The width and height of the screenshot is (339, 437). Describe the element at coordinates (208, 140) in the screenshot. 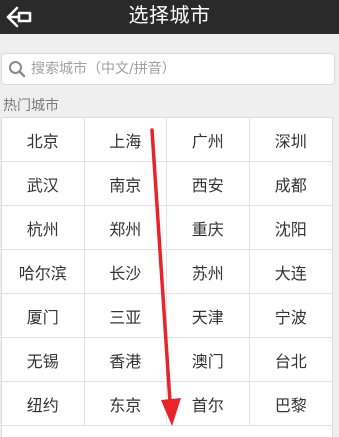

I see `city-cell: 广州` at that location.